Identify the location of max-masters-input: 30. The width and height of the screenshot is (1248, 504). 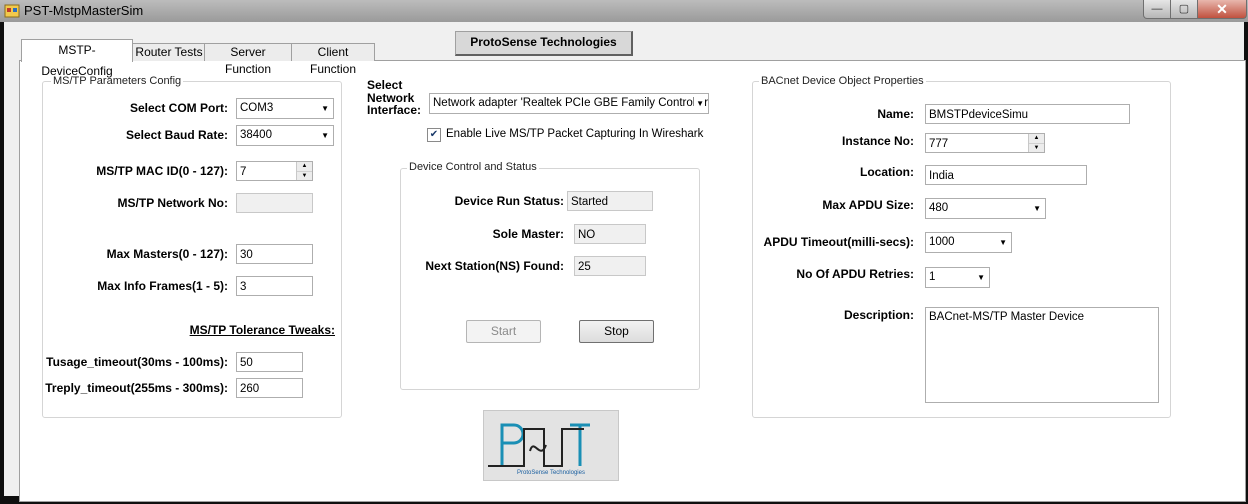
(274, 254).